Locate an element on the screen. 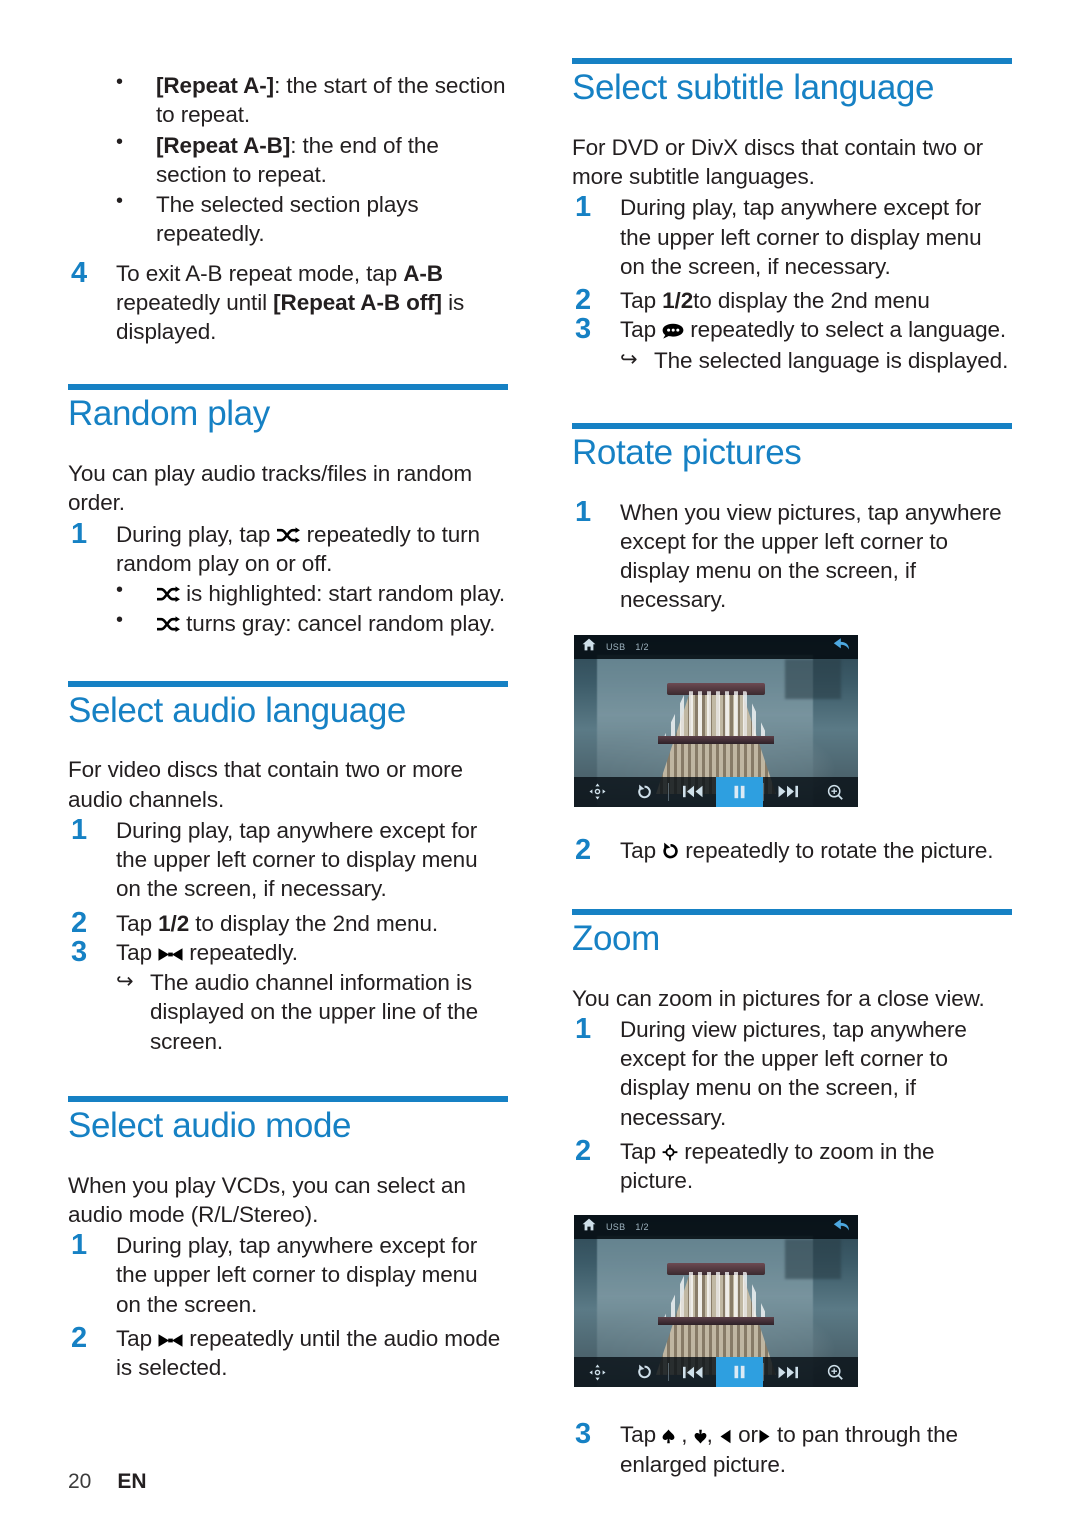  step-text-2: repeatedly until is located at coordinates (195, 302).